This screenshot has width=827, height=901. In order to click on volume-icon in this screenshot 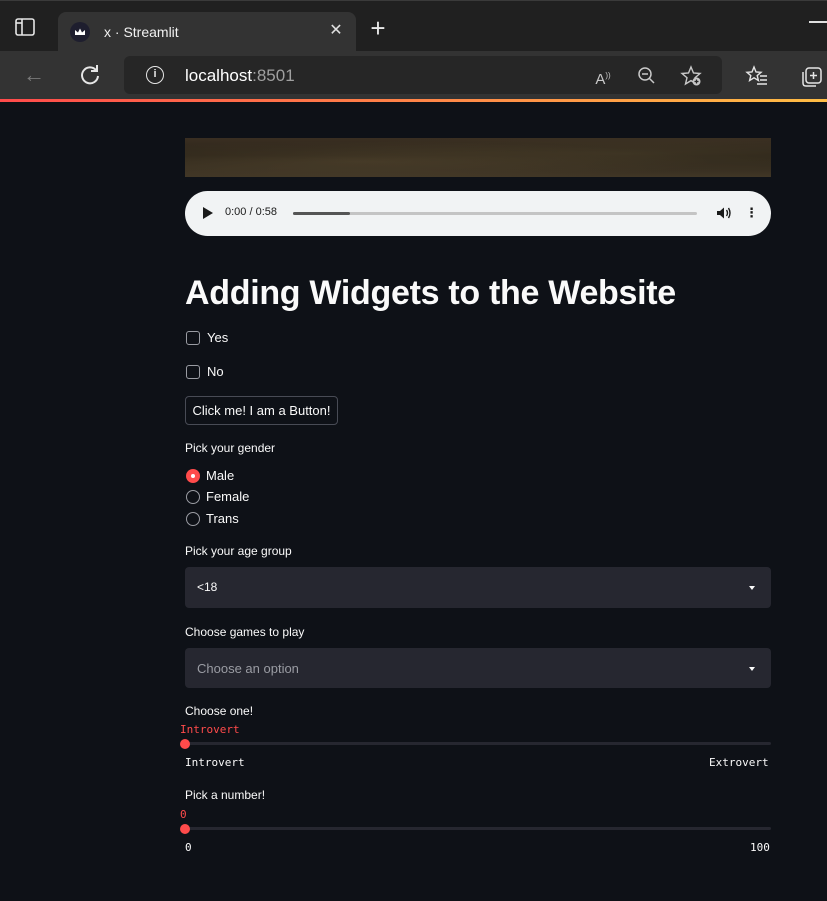, I will do `click(724, 213)`.